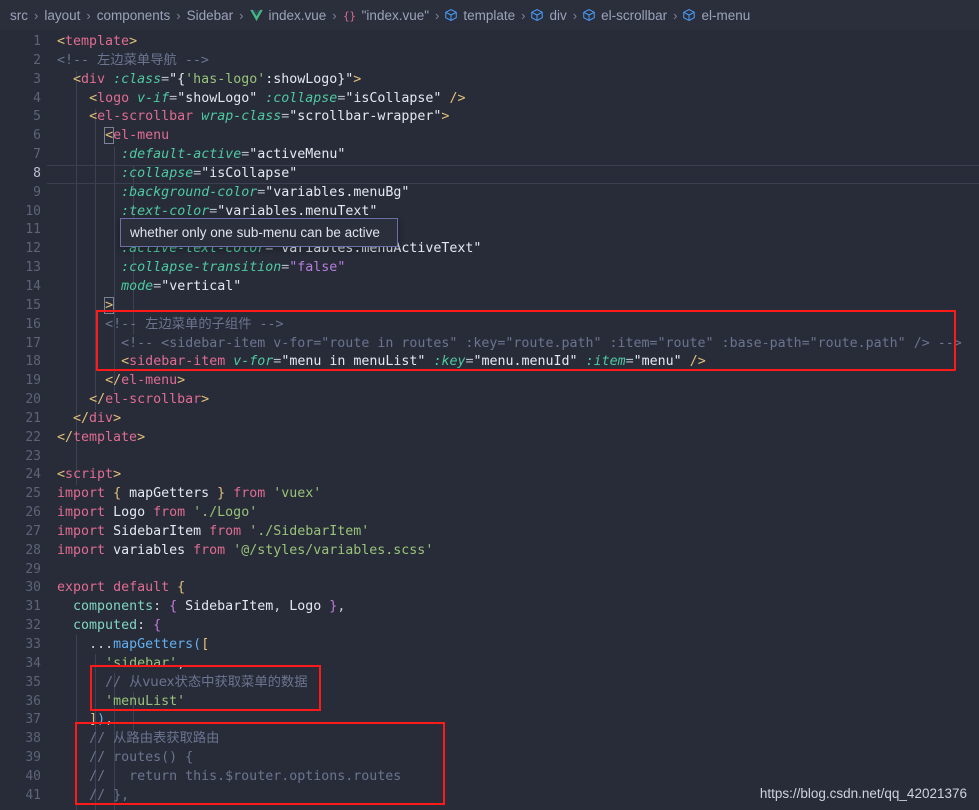  I want to click on code-text: >, so click(109, 305).